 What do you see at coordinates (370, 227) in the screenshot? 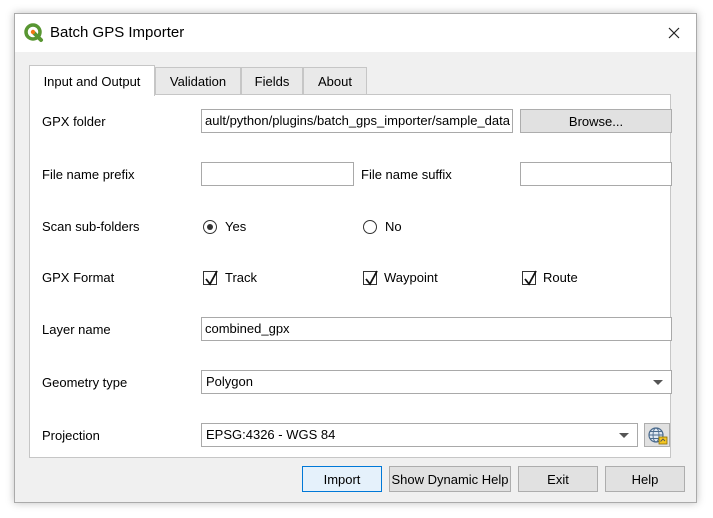
I see `scan-sub-folders-no-radio` at bounding box center [370, 227].